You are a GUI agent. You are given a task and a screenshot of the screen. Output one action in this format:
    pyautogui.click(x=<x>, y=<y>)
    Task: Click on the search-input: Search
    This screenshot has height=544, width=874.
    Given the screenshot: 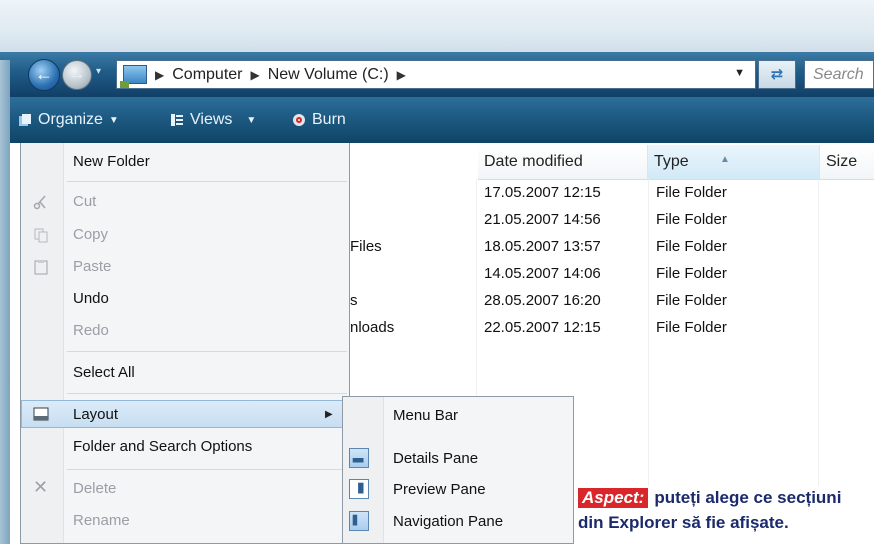 What is the action you would take?
    pyautogui.click(x=839, y=74)
    